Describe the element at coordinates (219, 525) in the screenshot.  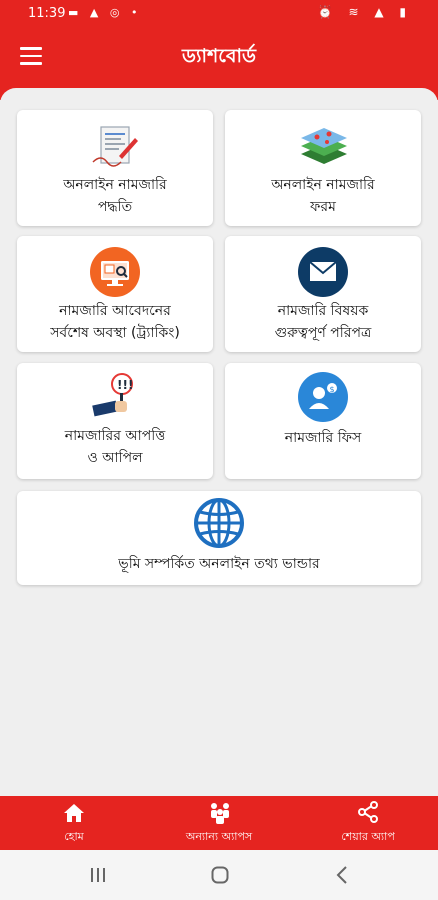
I see `globe-icon` at that location.